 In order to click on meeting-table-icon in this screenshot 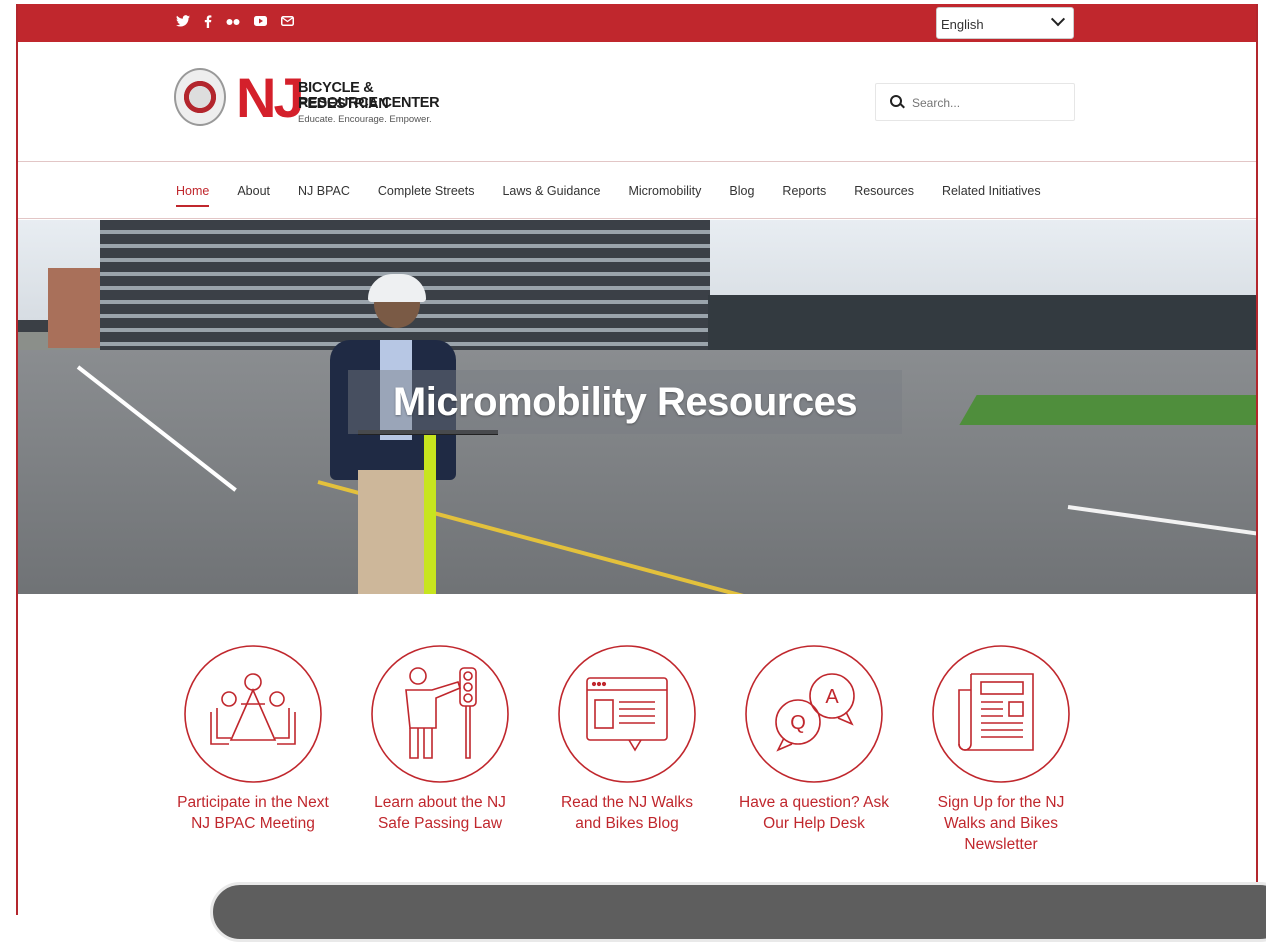, I will do `click(253, 714)`.